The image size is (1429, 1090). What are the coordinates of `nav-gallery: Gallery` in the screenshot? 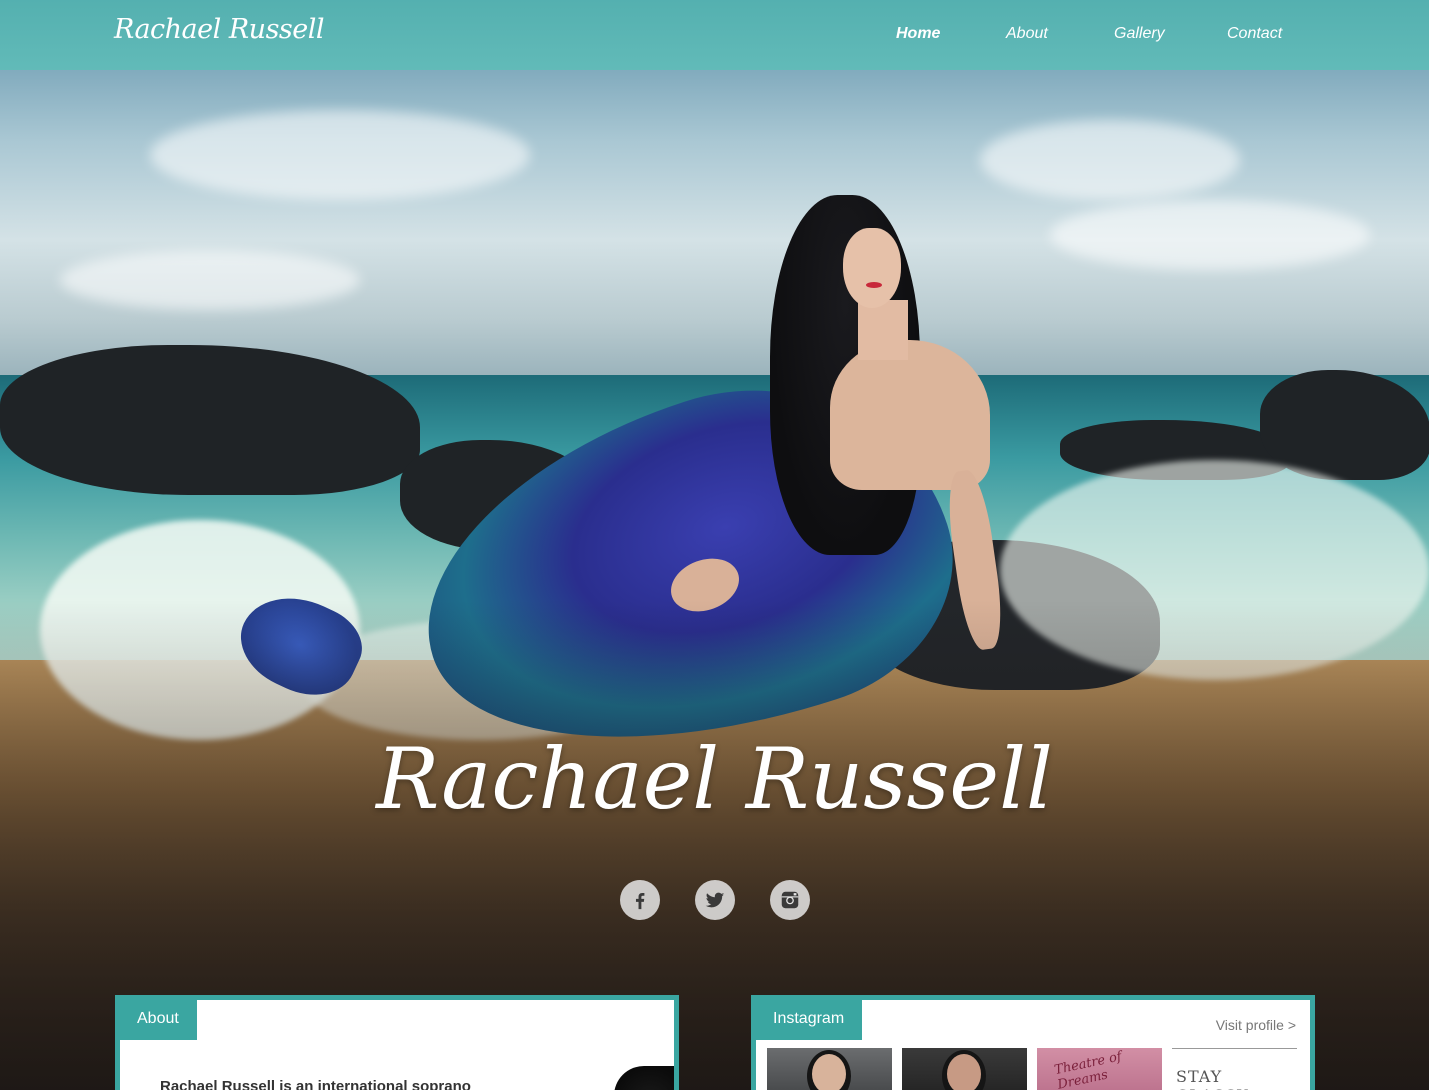 It's located at (1139, 34).